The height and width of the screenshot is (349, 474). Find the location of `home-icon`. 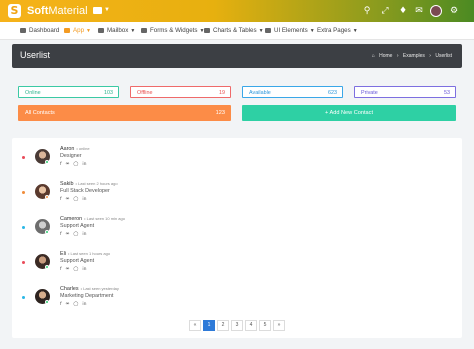

home-icon is located at coordinates (23, 30).